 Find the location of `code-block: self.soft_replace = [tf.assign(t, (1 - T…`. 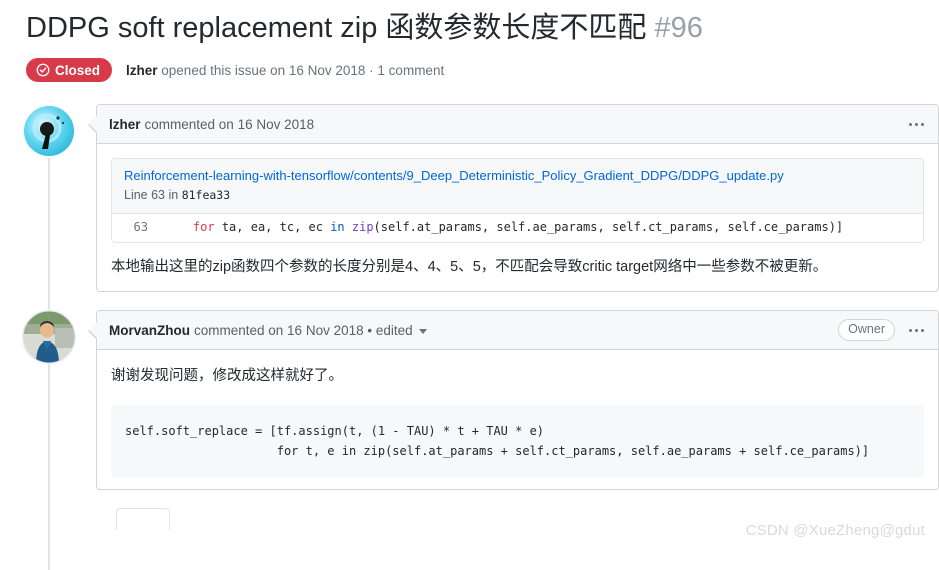

code-block: self.soft_replace = [tf.assign(t, (1 - T… is located at coordinates (517, 440).